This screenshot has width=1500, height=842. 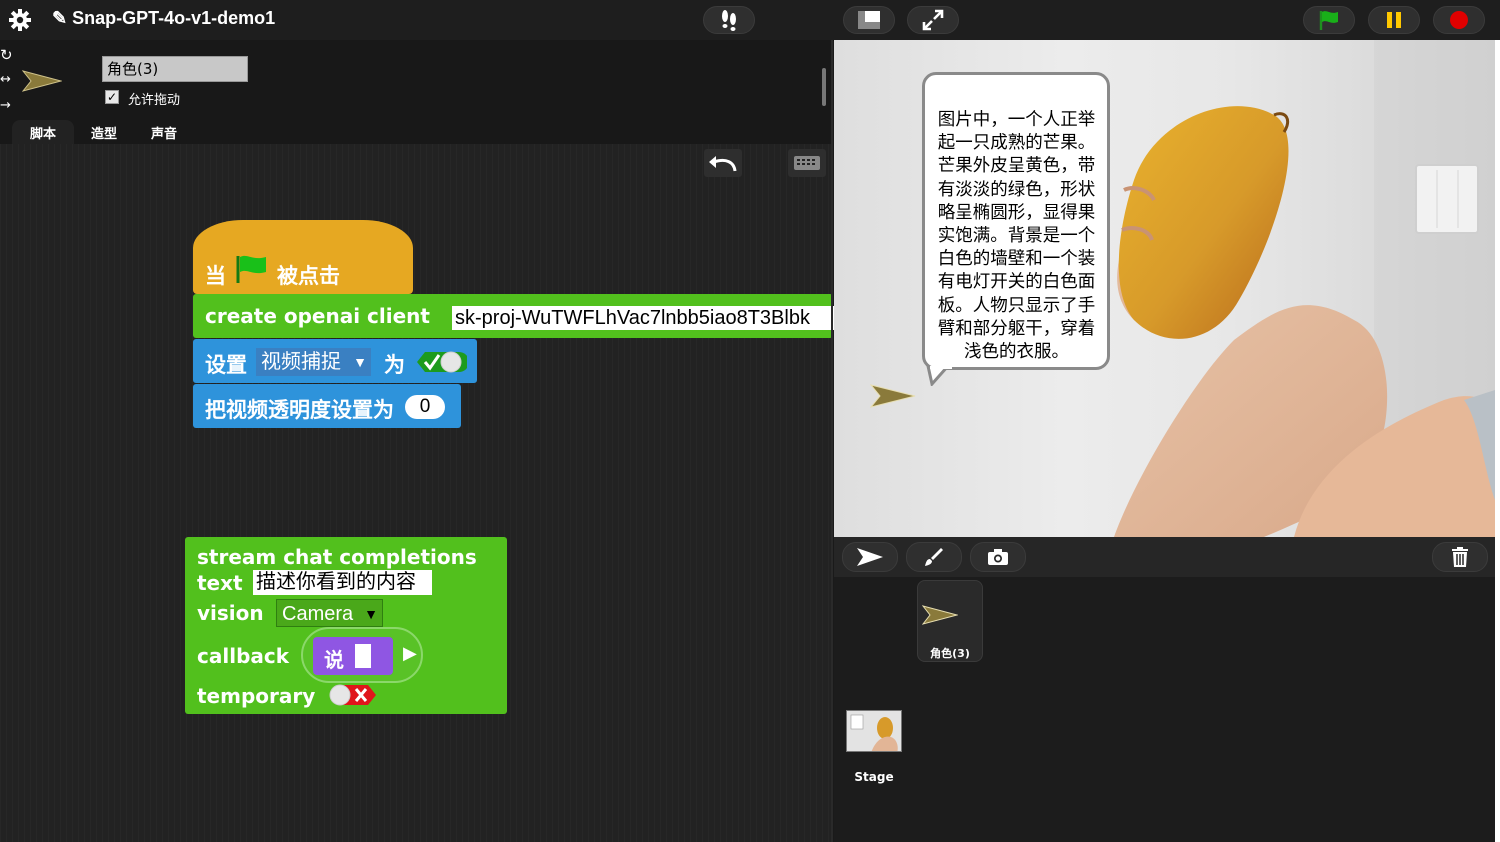 I want to click on normal-stage-button, so click(x=869, y=20).